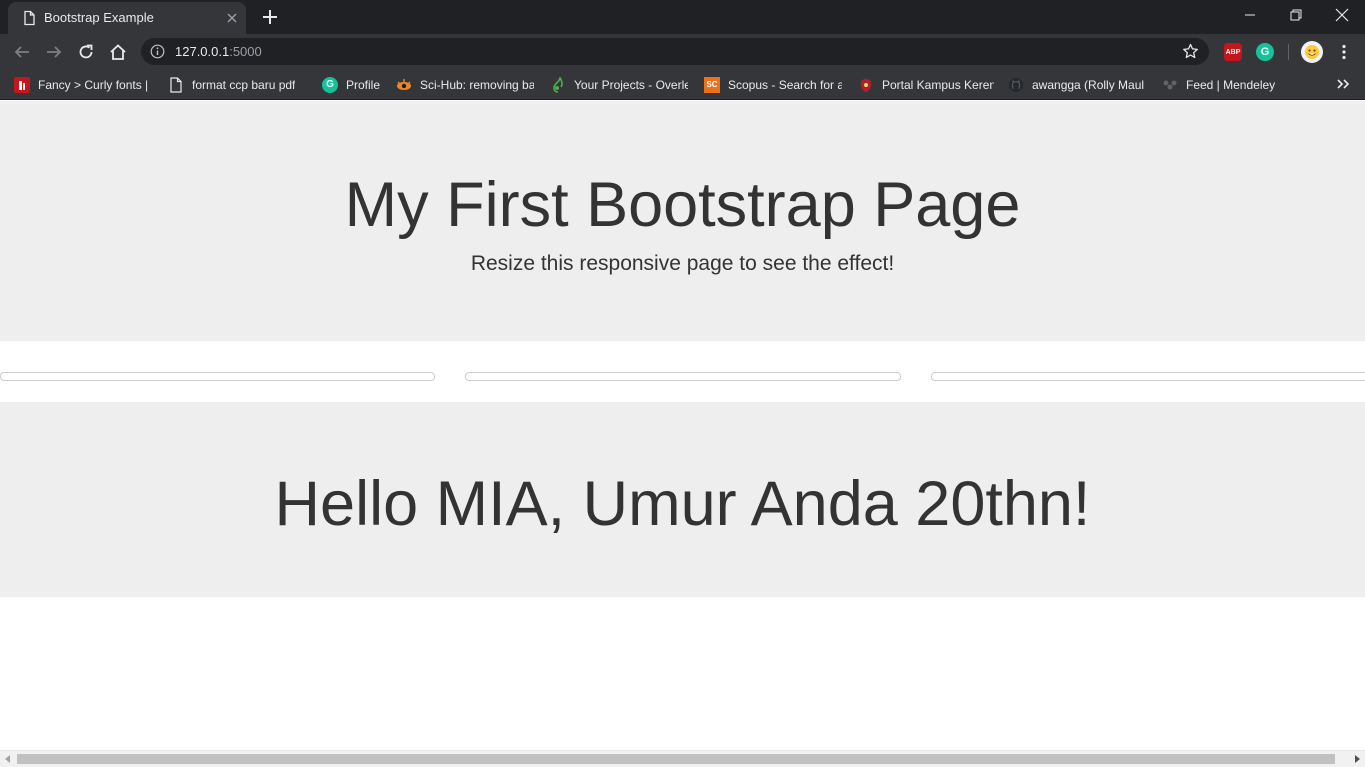 The height and width of the screenshot is (767, 1365). I want to click on emoji-face-icon, so click(1312, 52).